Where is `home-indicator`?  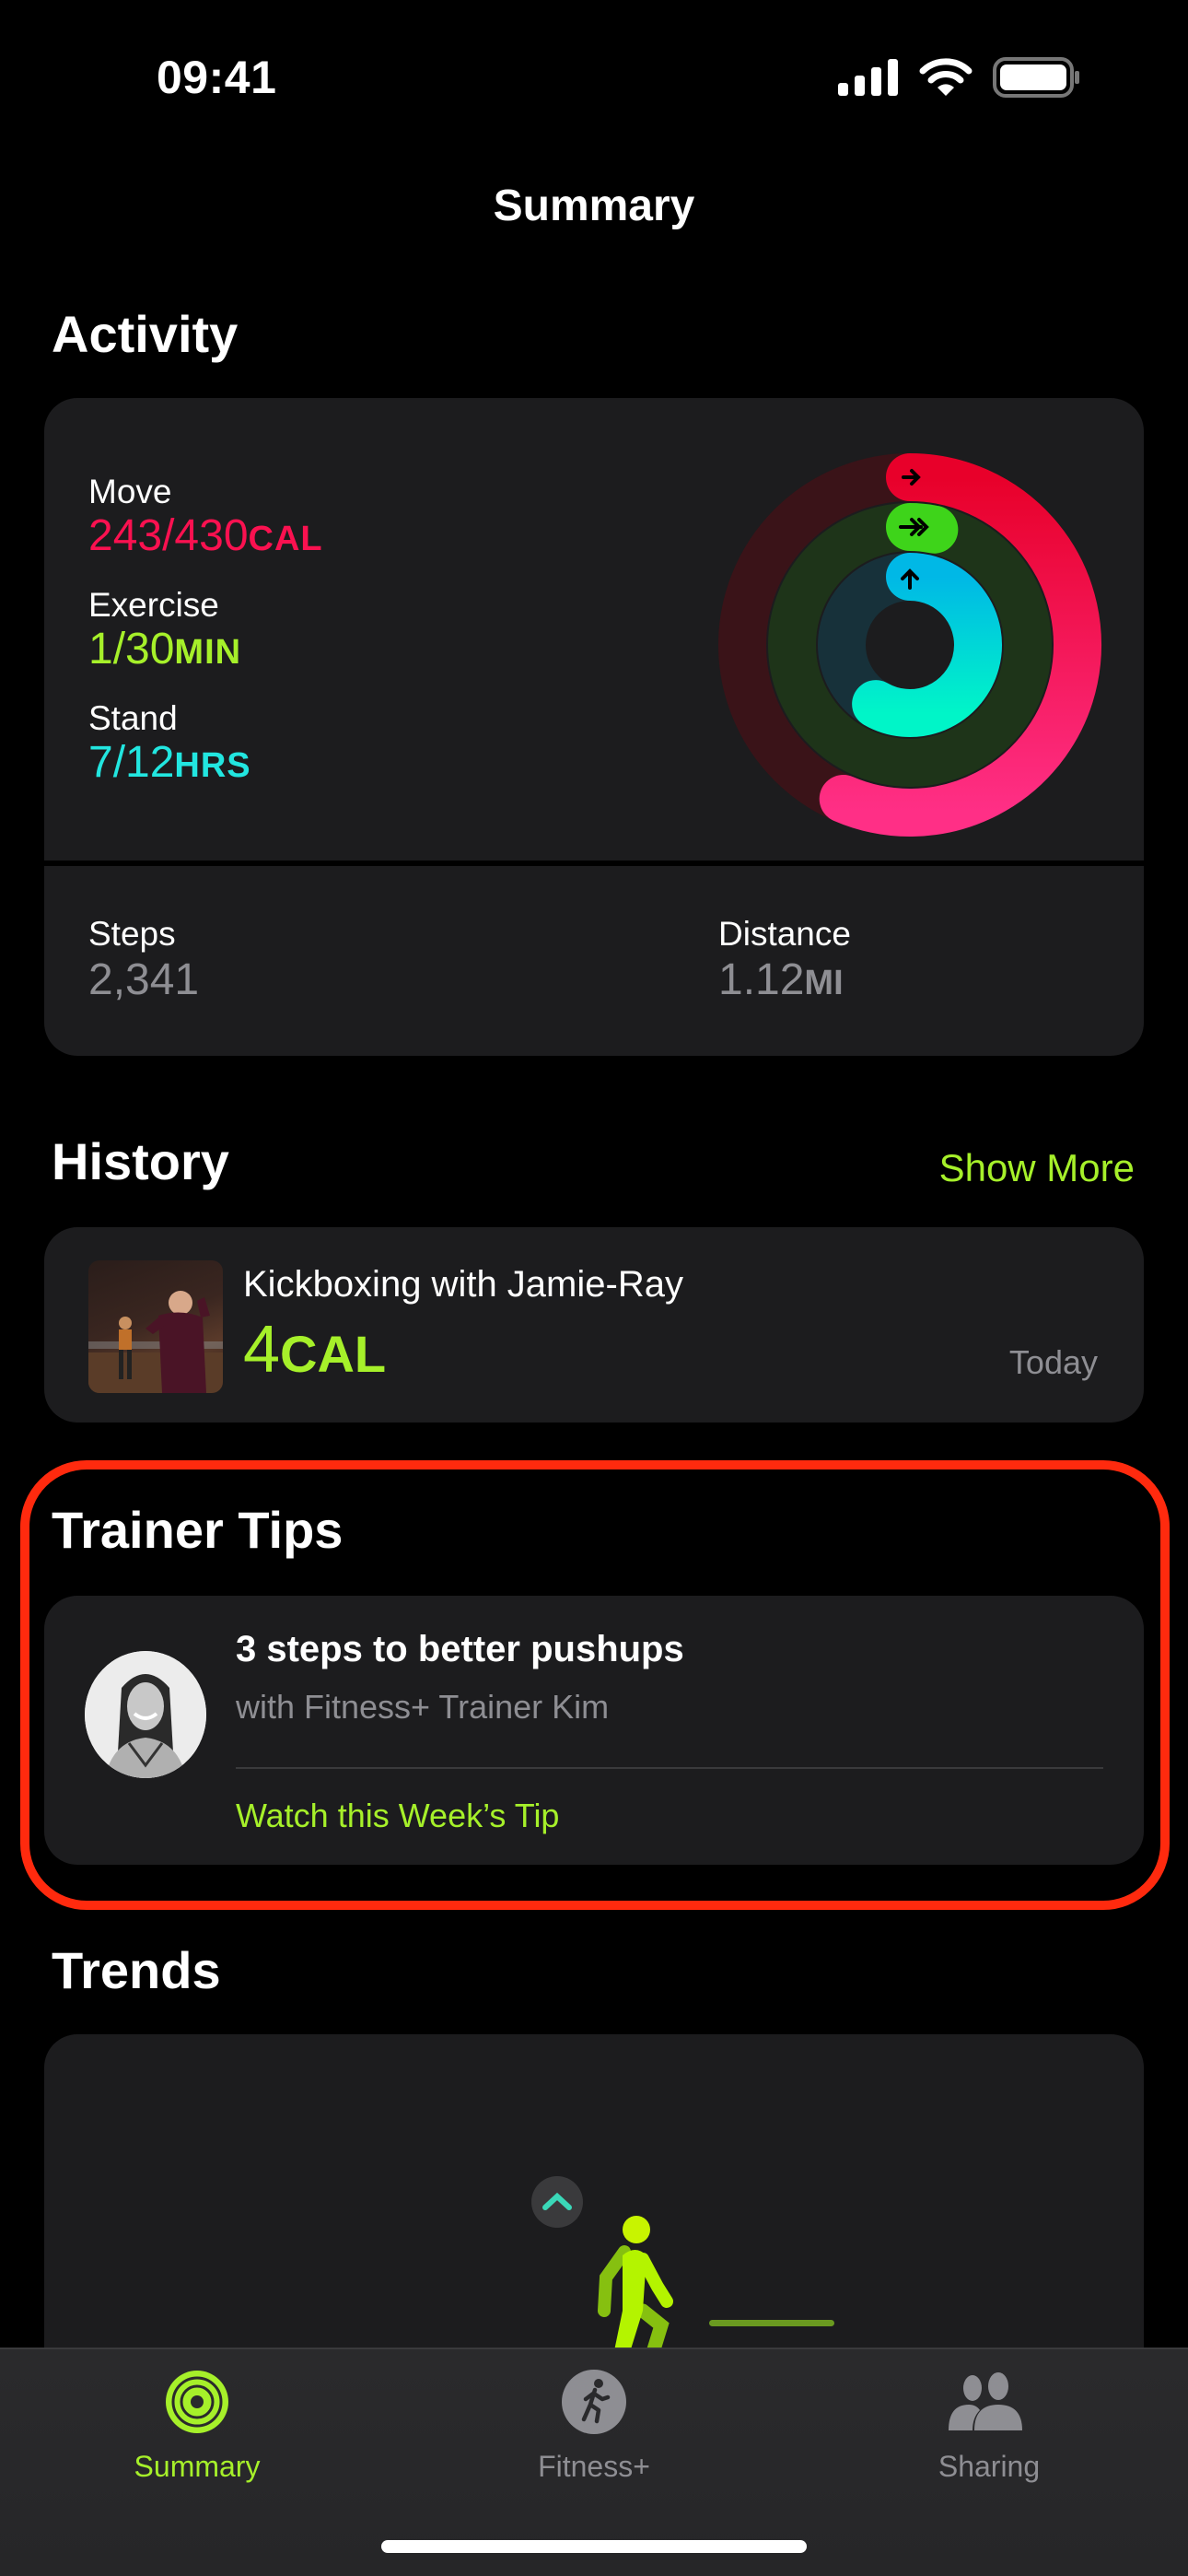 home-indicator is located at coordinates (594, 2546).